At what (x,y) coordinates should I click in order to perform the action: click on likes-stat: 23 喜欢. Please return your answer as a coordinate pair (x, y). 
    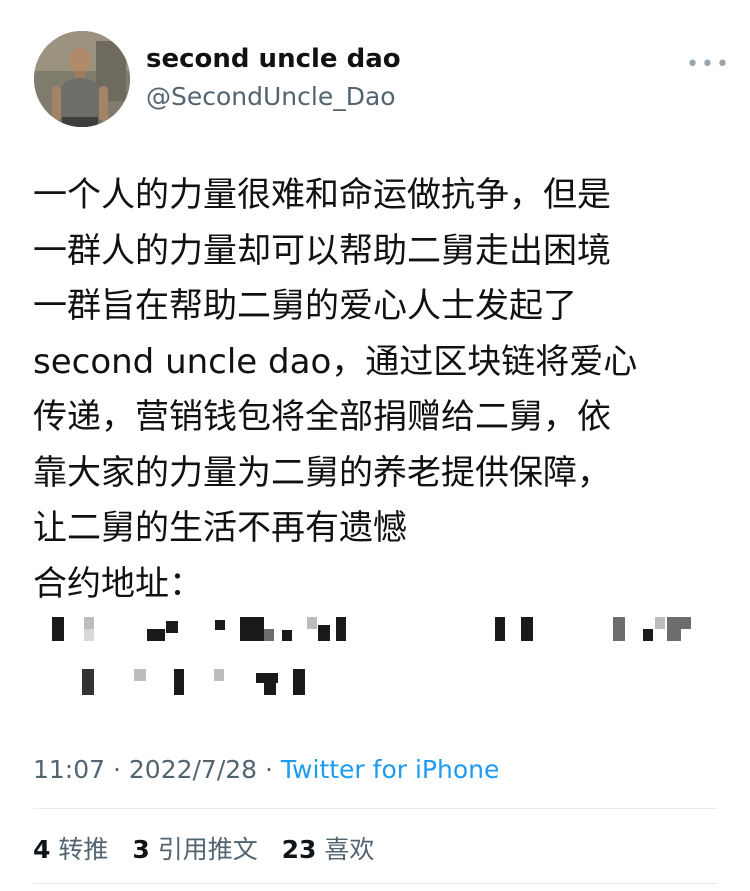
    Looking at the image, I should click on (328, 849).